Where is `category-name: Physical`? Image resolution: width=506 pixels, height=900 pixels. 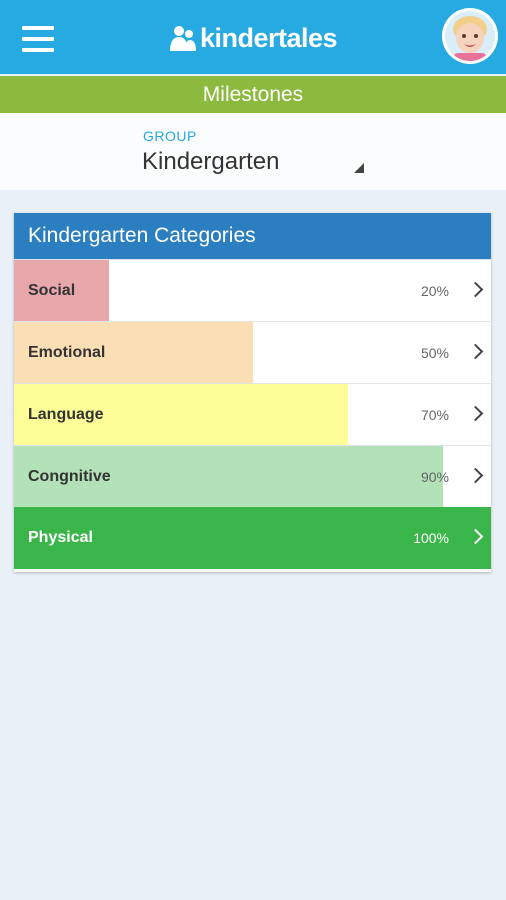 category-name: Physical is located at coordinates (60, 537).